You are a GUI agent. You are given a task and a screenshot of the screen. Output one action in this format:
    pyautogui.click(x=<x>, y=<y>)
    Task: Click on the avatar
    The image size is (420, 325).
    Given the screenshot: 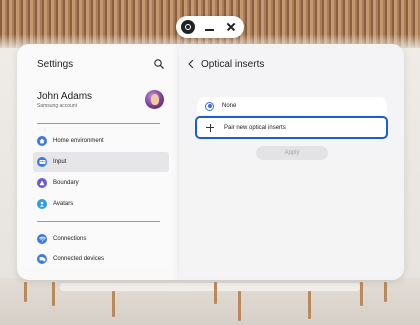 What is the action you would take?
    pyautogui.click(x=154, y=99)
    